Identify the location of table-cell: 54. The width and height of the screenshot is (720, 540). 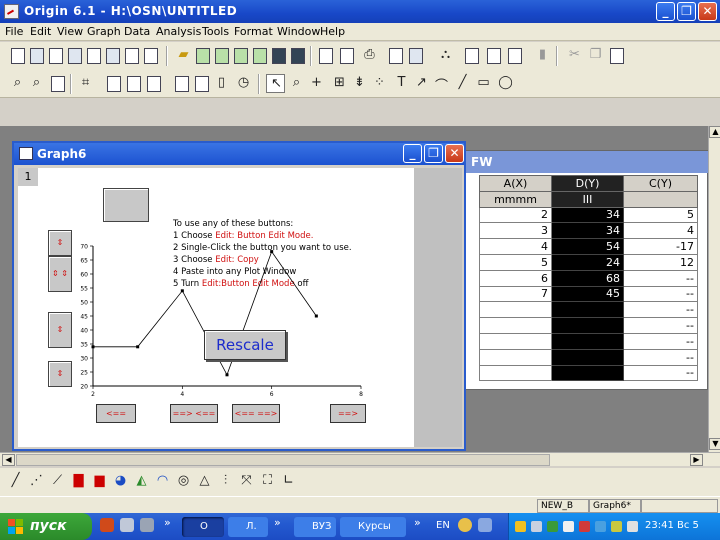
(587, 246).